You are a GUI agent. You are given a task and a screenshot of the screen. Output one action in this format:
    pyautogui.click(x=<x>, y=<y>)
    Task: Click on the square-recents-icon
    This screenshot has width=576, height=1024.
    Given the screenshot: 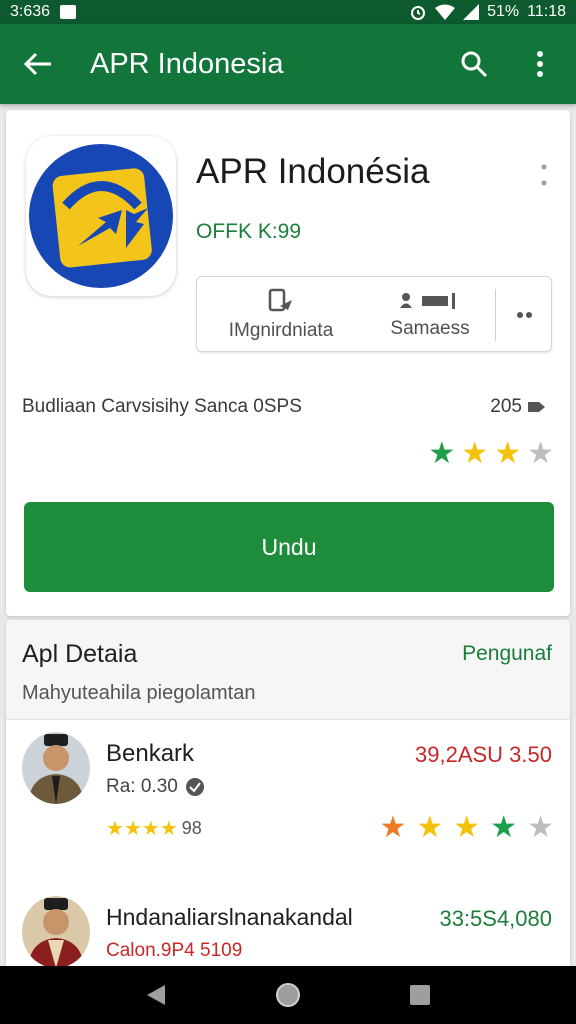 What is the action you would take?
    pyautogui.click(x=420, y=995)
    